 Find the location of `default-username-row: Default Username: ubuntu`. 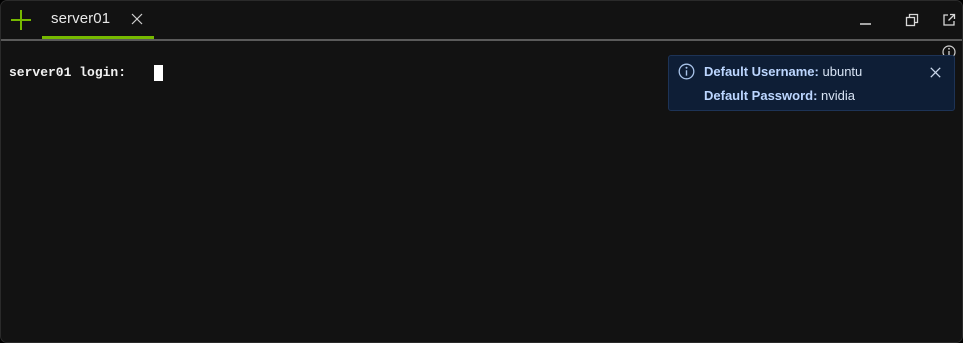

default-username-row: Default Username: ubuntu is located at coordinates (783, 71).